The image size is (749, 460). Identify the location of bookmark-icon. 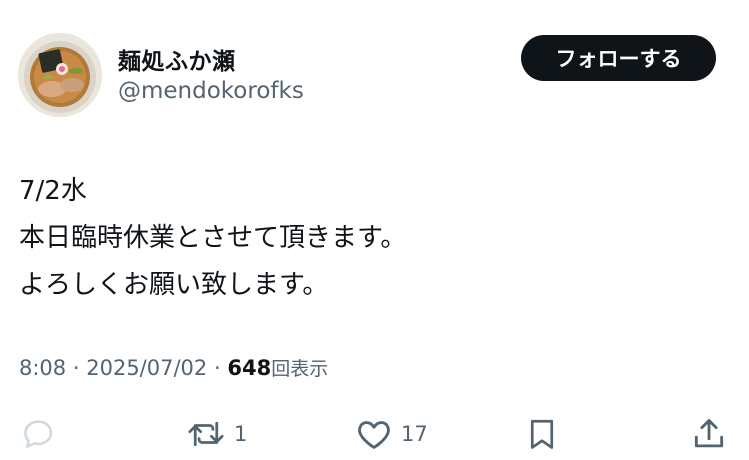
(542, 434).